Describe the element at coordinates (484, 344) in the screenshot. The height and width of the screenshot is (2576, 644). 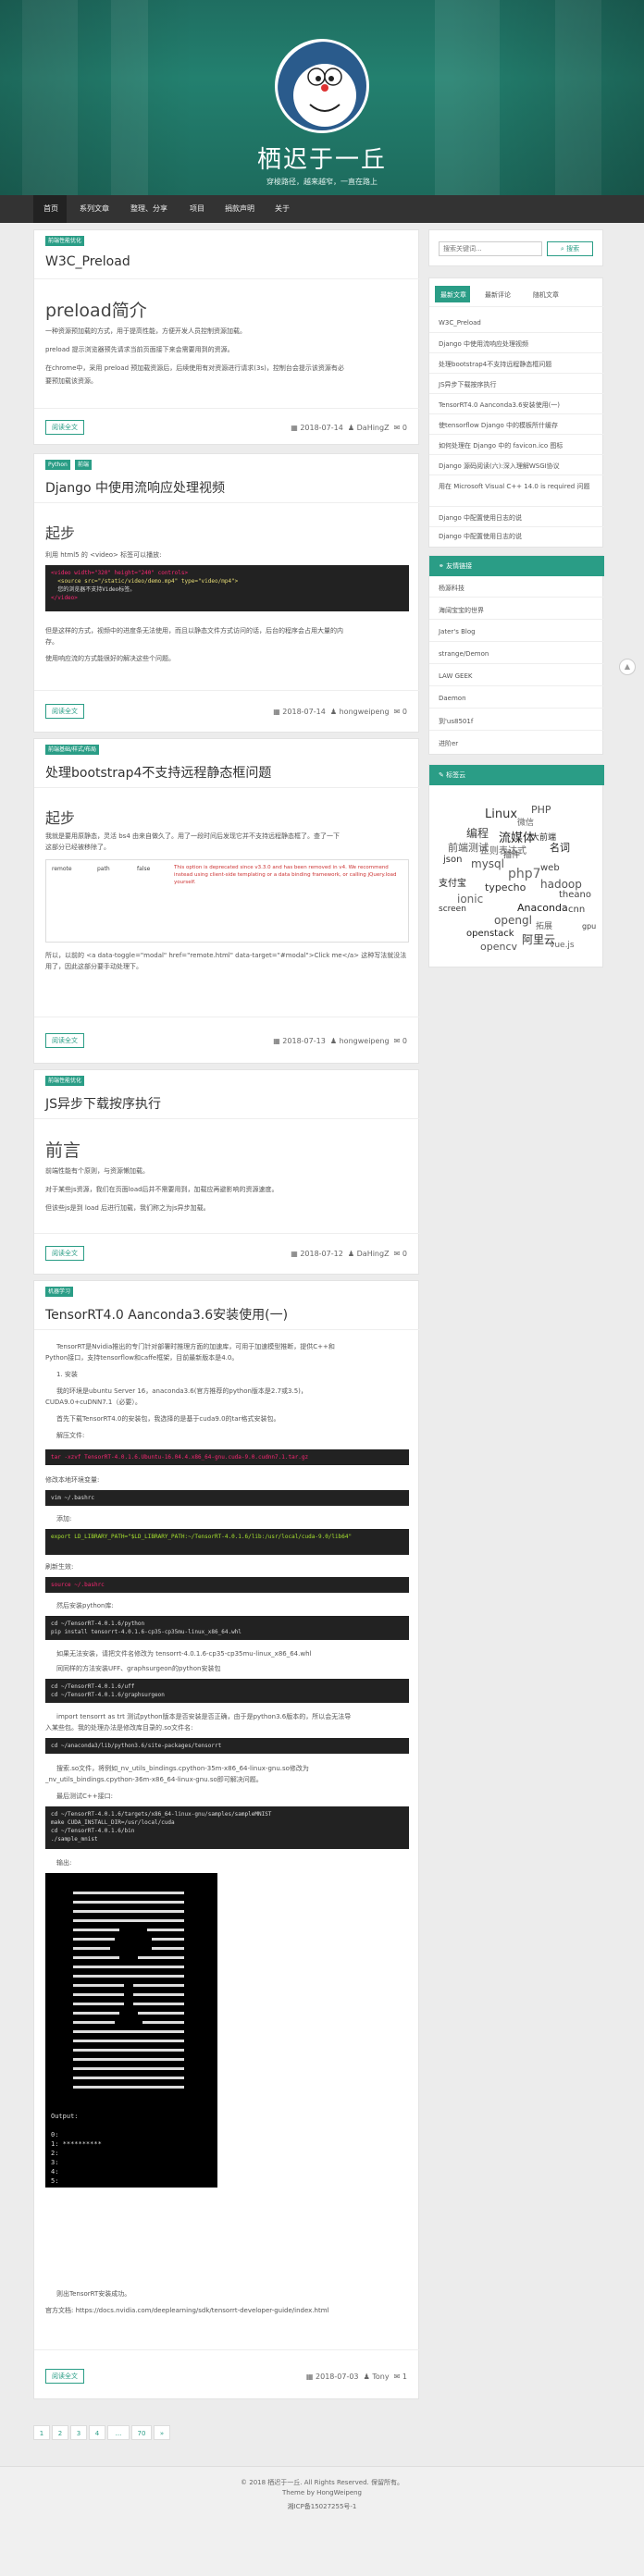
I see `recent-post-link: Django 中使用流响应处理视频` at that location.